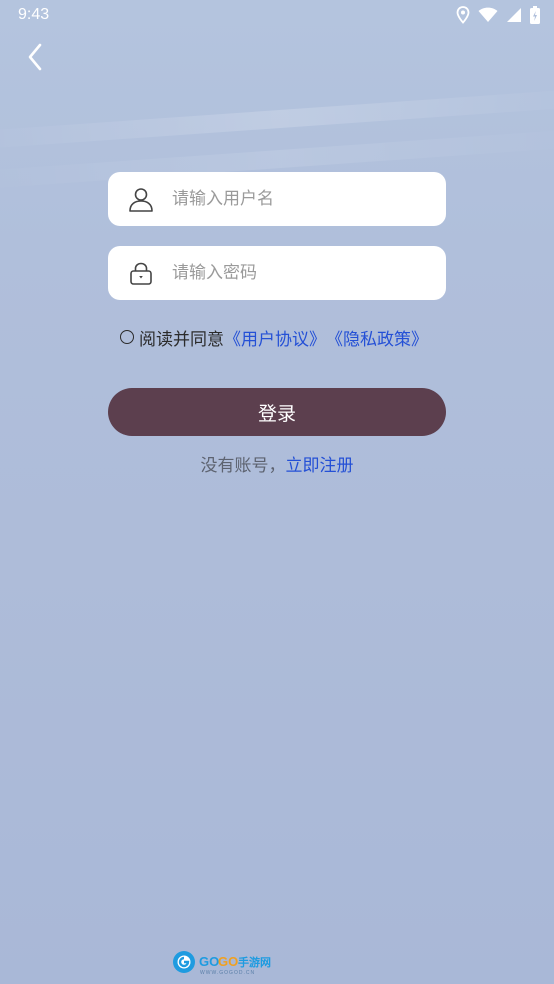  I want to click on signal-icon, so click(514, 15).